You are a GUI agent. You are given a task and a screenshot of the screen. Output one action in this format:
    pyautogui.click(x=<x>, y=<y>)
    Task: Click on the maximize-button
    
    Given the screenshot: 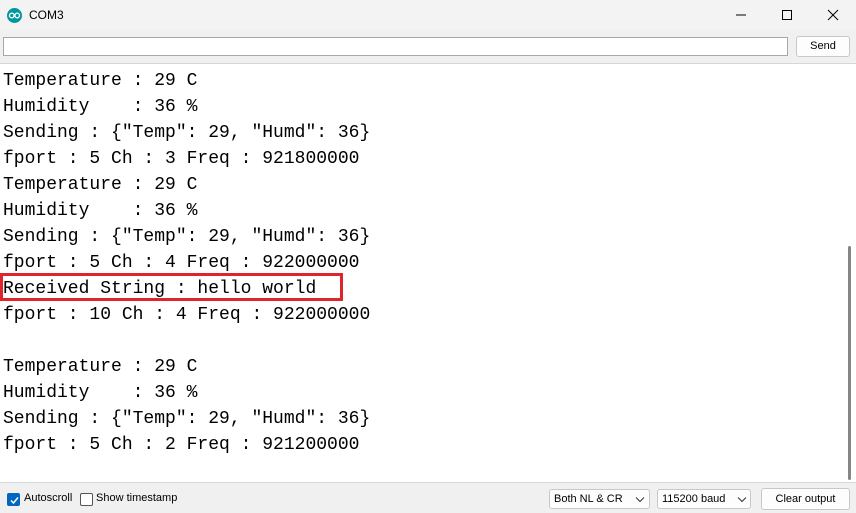 What is the action you would take?
    pyautogui.click(x=787, y=15)
    